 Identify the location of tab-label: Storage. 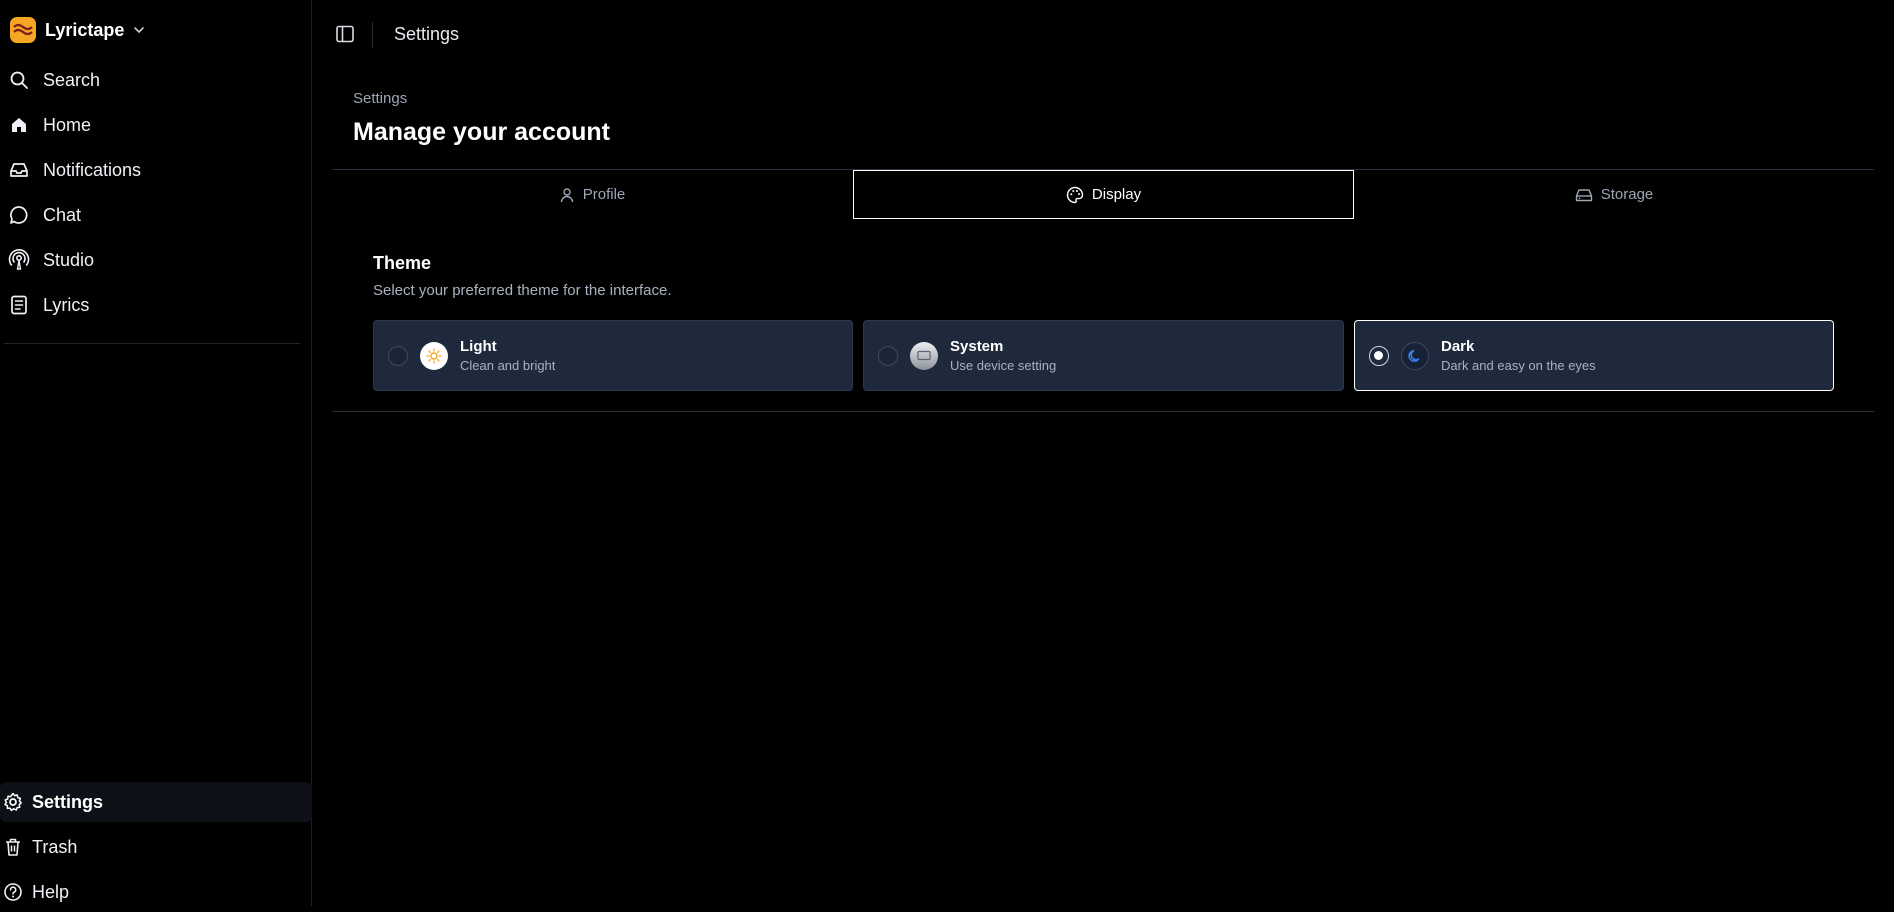
(1627, 194).